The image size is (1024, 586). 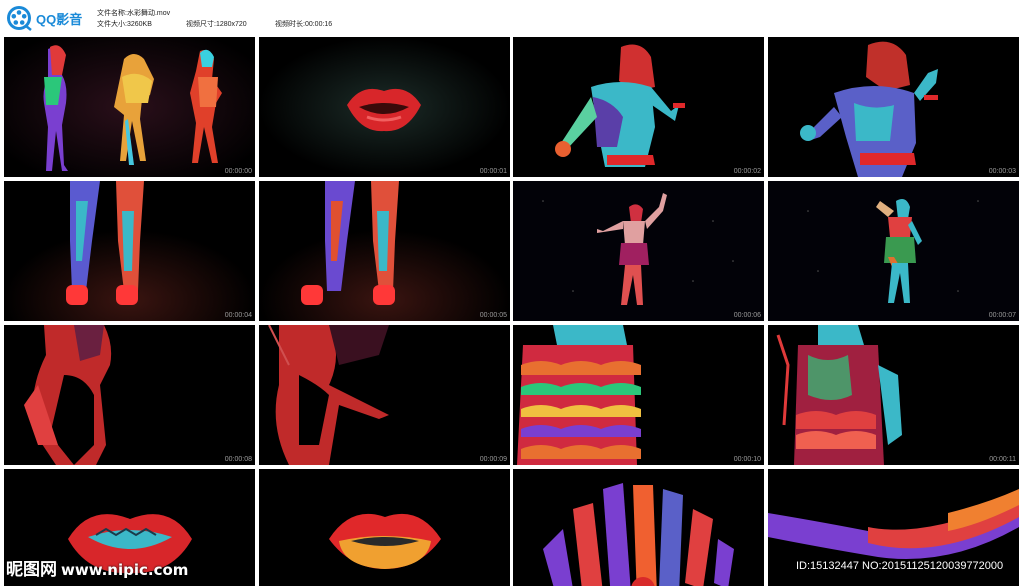 I want to click on three-dancers-image, so click(x=129, y=107).